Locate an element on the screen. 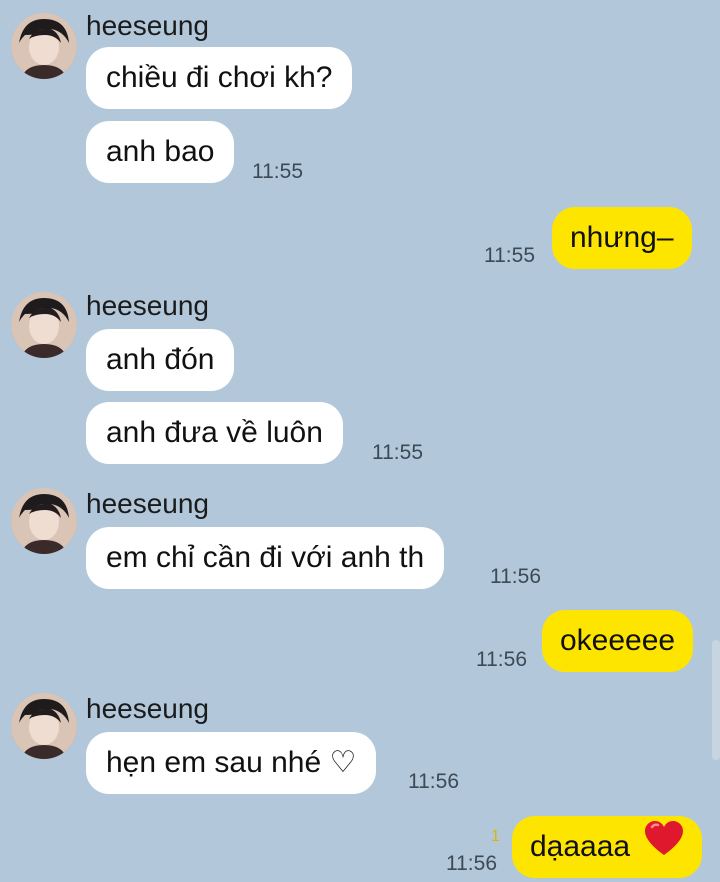  message-bubble-incoming: anh bao is located at coordinates (160, 152).